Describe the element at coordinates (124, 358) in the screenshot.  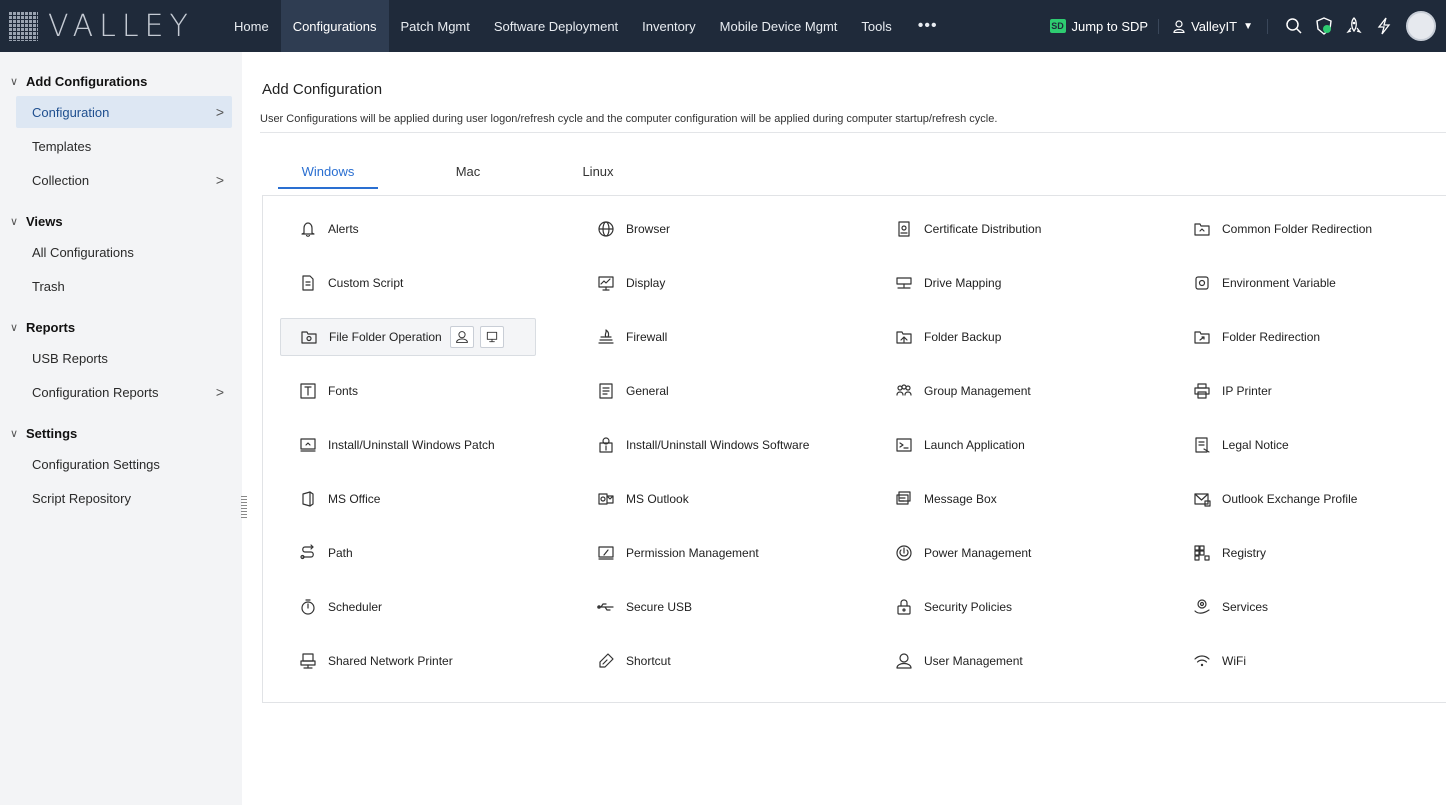
I see `sidebar-item-usb-reports: USB Reports` at that location.